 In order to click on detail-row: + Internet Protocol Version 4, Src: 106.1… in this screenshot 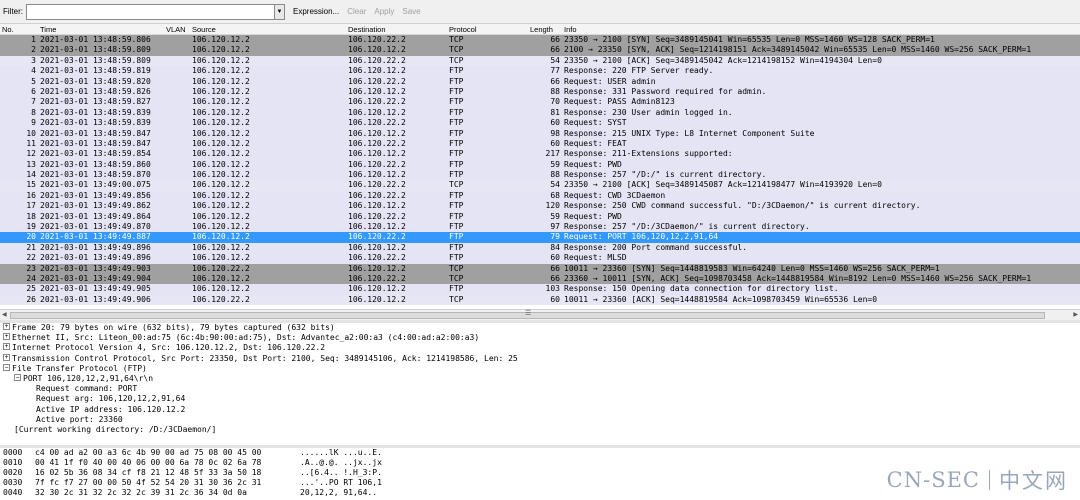, I will do `click(540, 348)`.